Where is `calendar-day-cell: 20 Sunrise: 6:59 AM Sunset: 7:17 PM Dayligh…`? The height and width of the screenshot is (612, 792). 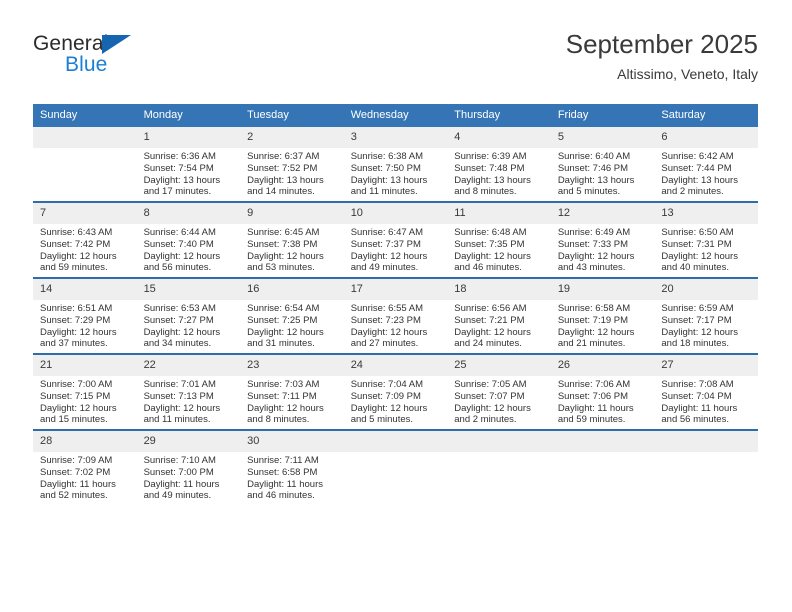 calendar-day-cell: 20 Sunrise: 6:59 AM Sunset: 7:17 PM Dayligh… is located at coordinates (706, 315).